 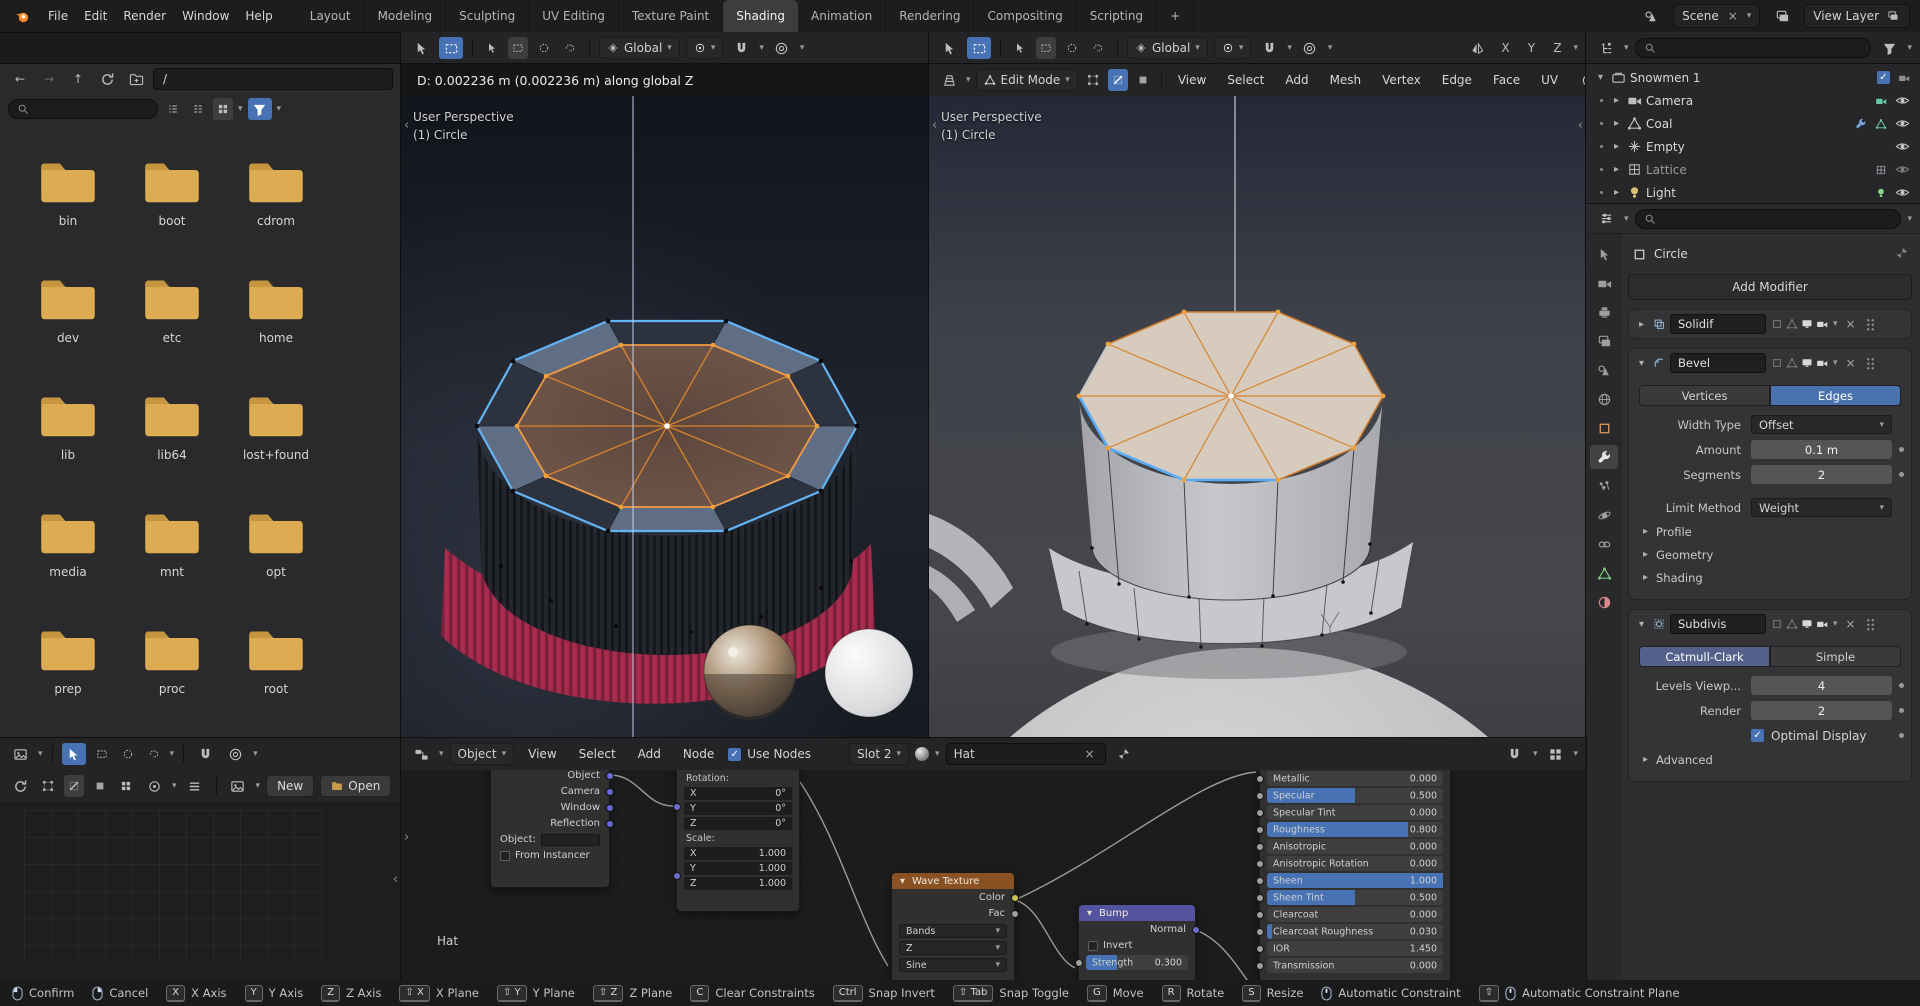 I want to click on filter-chevron-icon: ▾, so click(x=1909, y=48).